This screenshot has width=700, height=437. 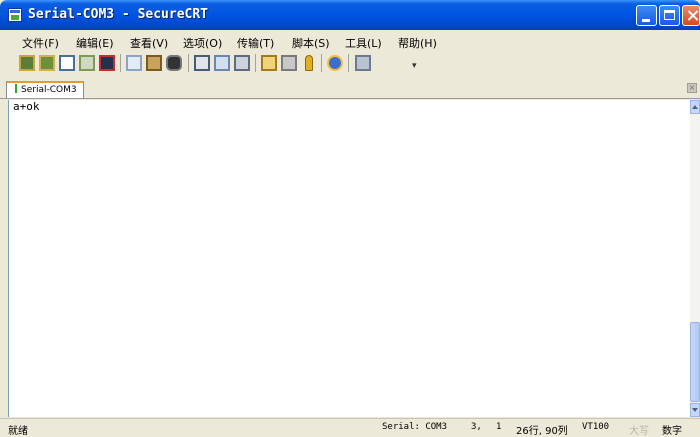 I want to click on status-connection: Serial: COM3, so click(x=415, y=427).